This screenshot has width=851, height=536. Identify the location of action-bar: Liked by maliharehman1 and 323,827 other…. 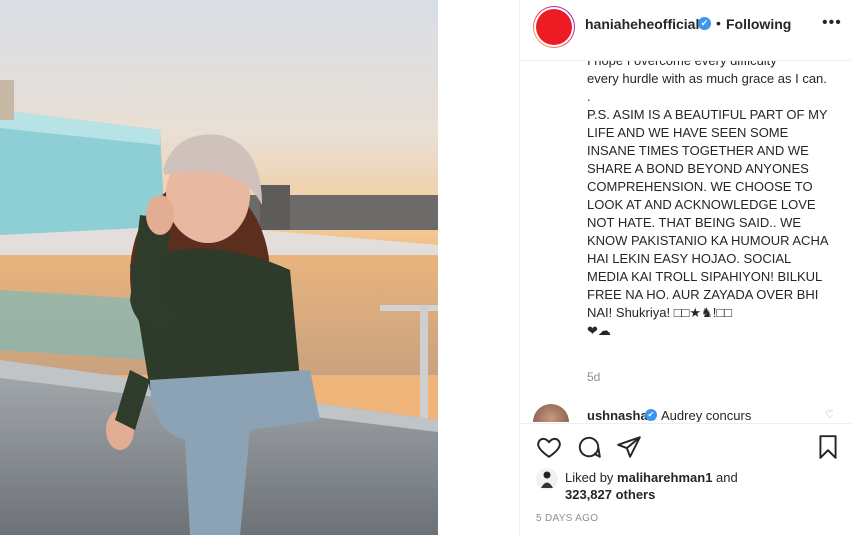
(685, 479).